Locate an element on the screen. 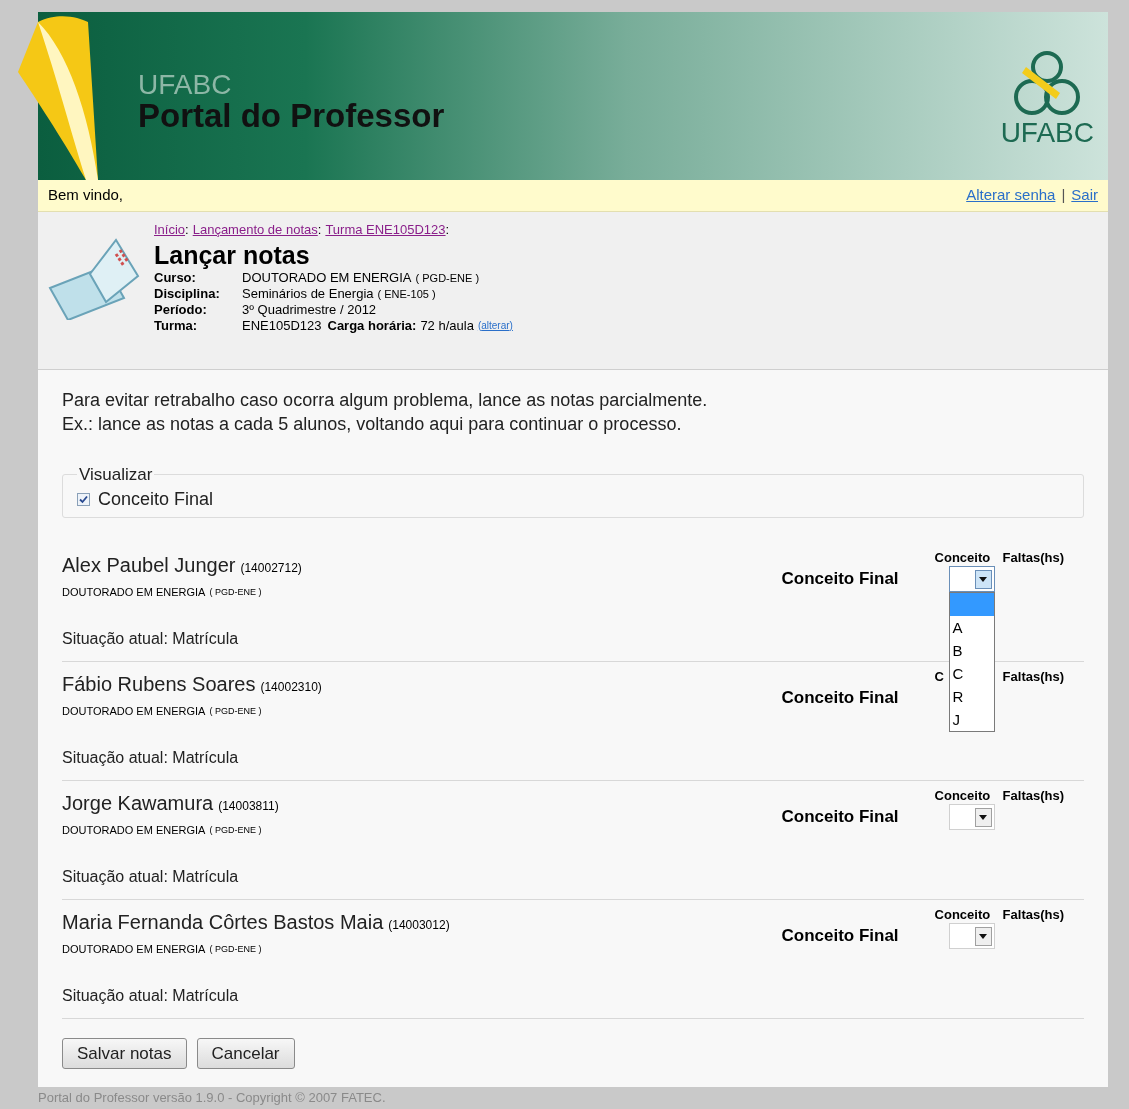  checkbox is located at coordinates (83, 499).